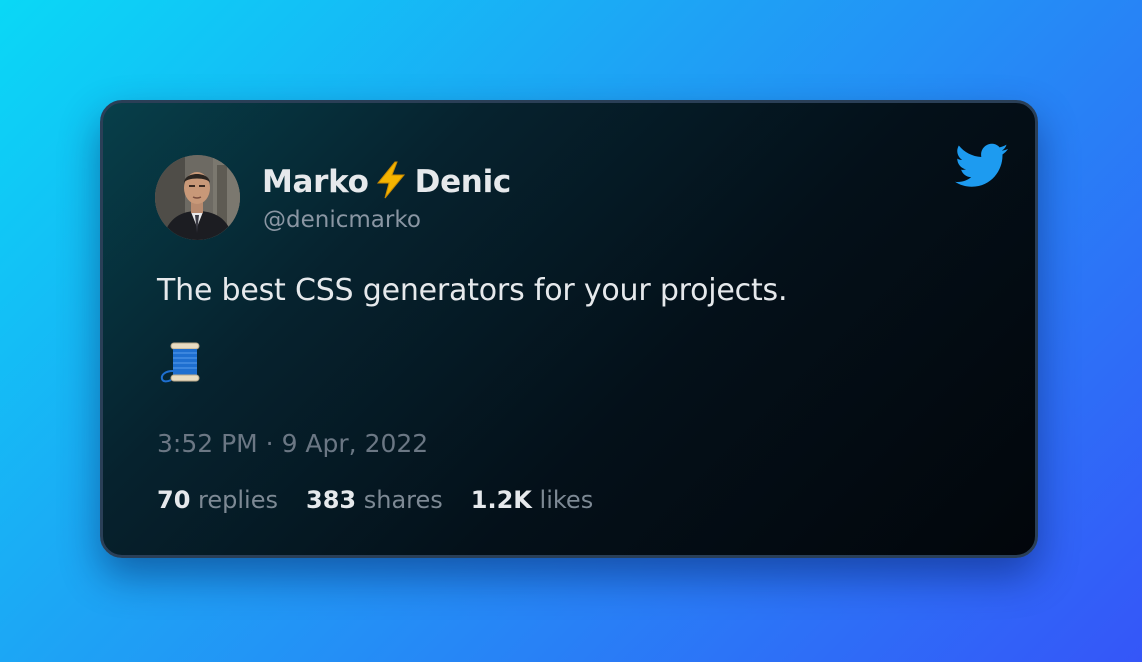 The height and width of the screenshot is (662, 1142). I want to click on lightning-bolt-icon, so click(390, 180).